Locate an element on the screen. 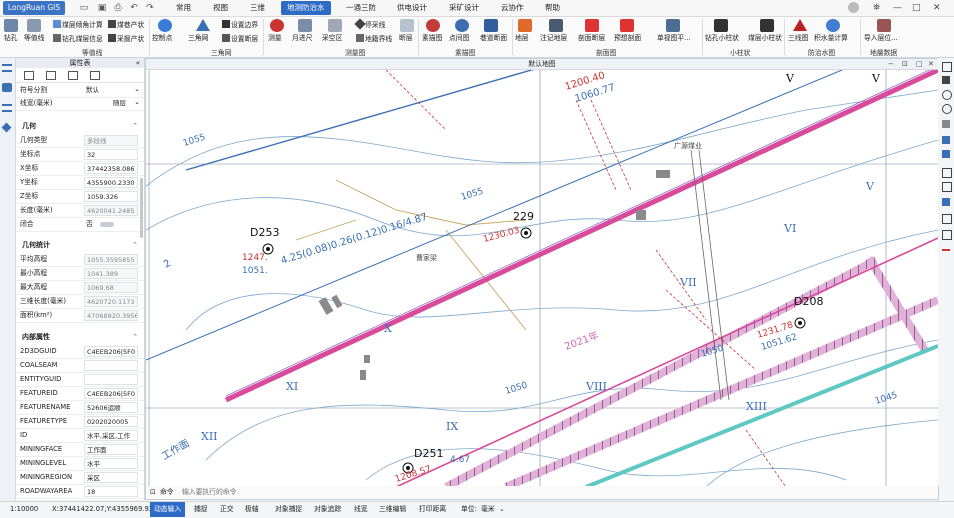 Image resolution: width=954 pixels, height=518 pixels. annotate-stratum-button: 注记地层 is located at coordinates (553, 38).